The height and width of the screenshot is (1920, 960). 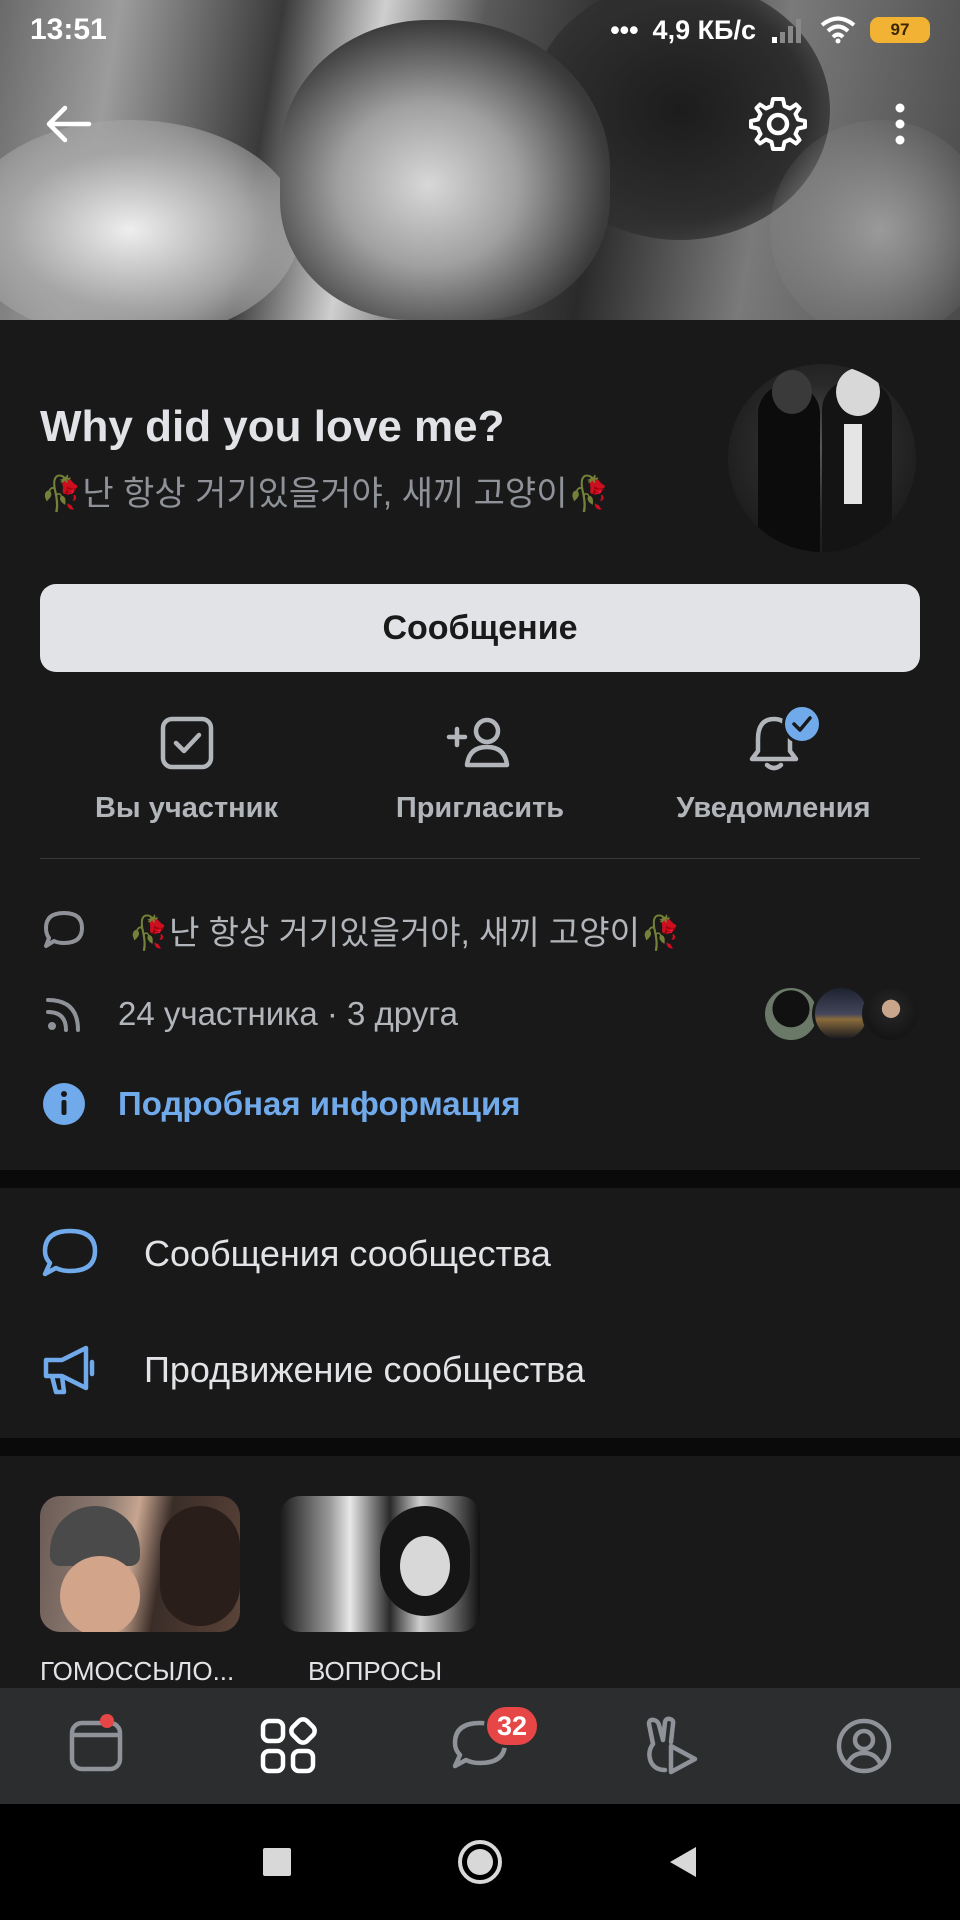 What do you see at coordinates (480, 628) in the screenshot?
I see `message-button: Сообщение` at bounding box center [480, 628].